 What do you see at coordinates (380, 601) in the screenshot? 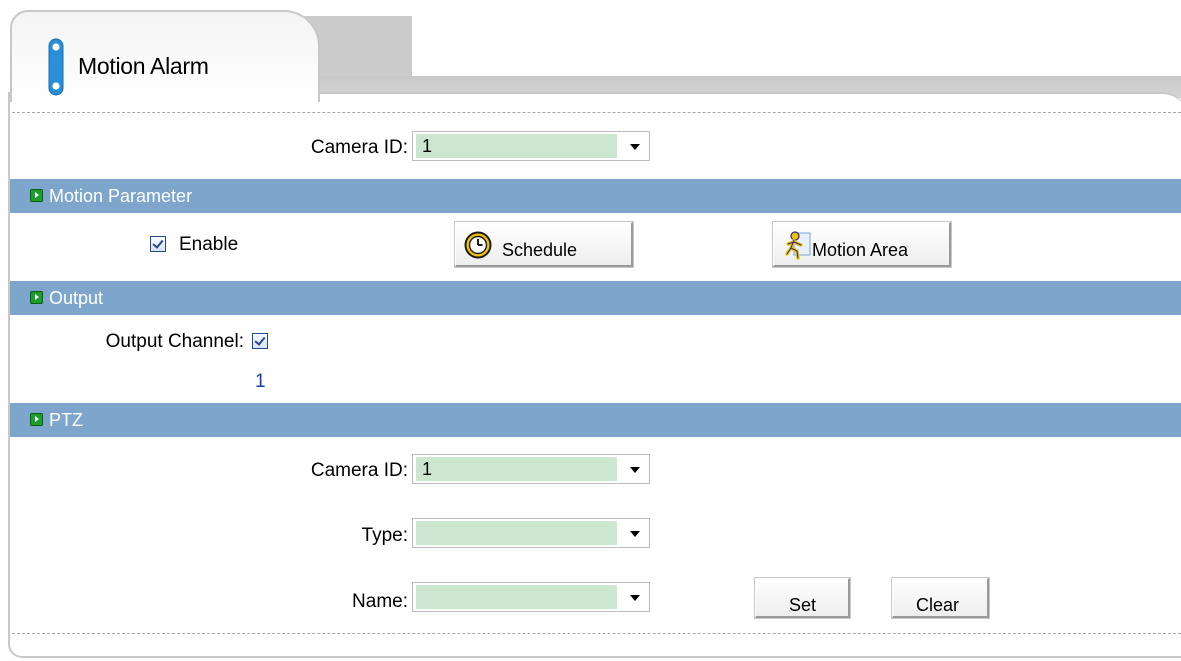
I see `ptz-name-label: Name:` at bounding box center [380, 601].